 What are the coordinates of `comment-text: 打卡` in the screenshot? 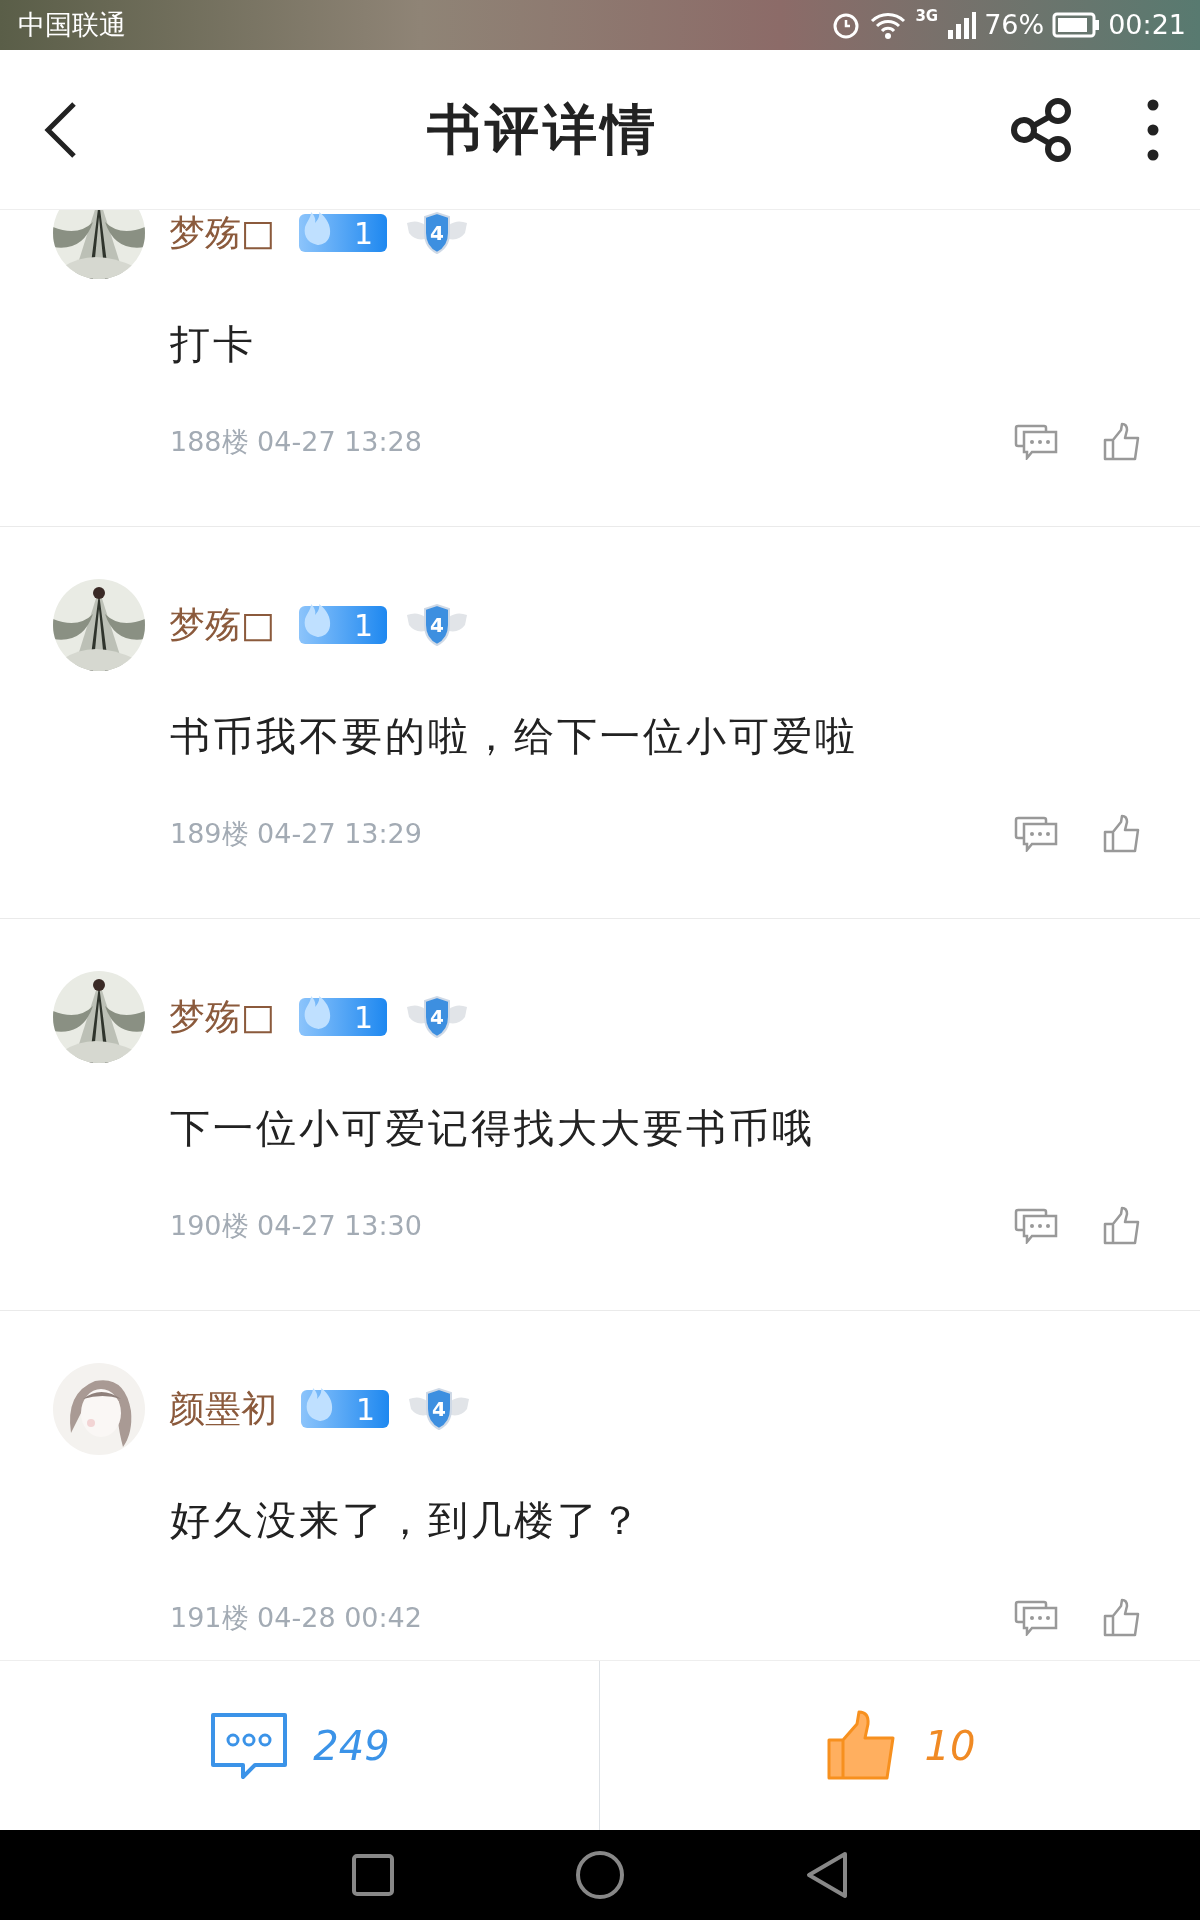 It's located at (213, 344).